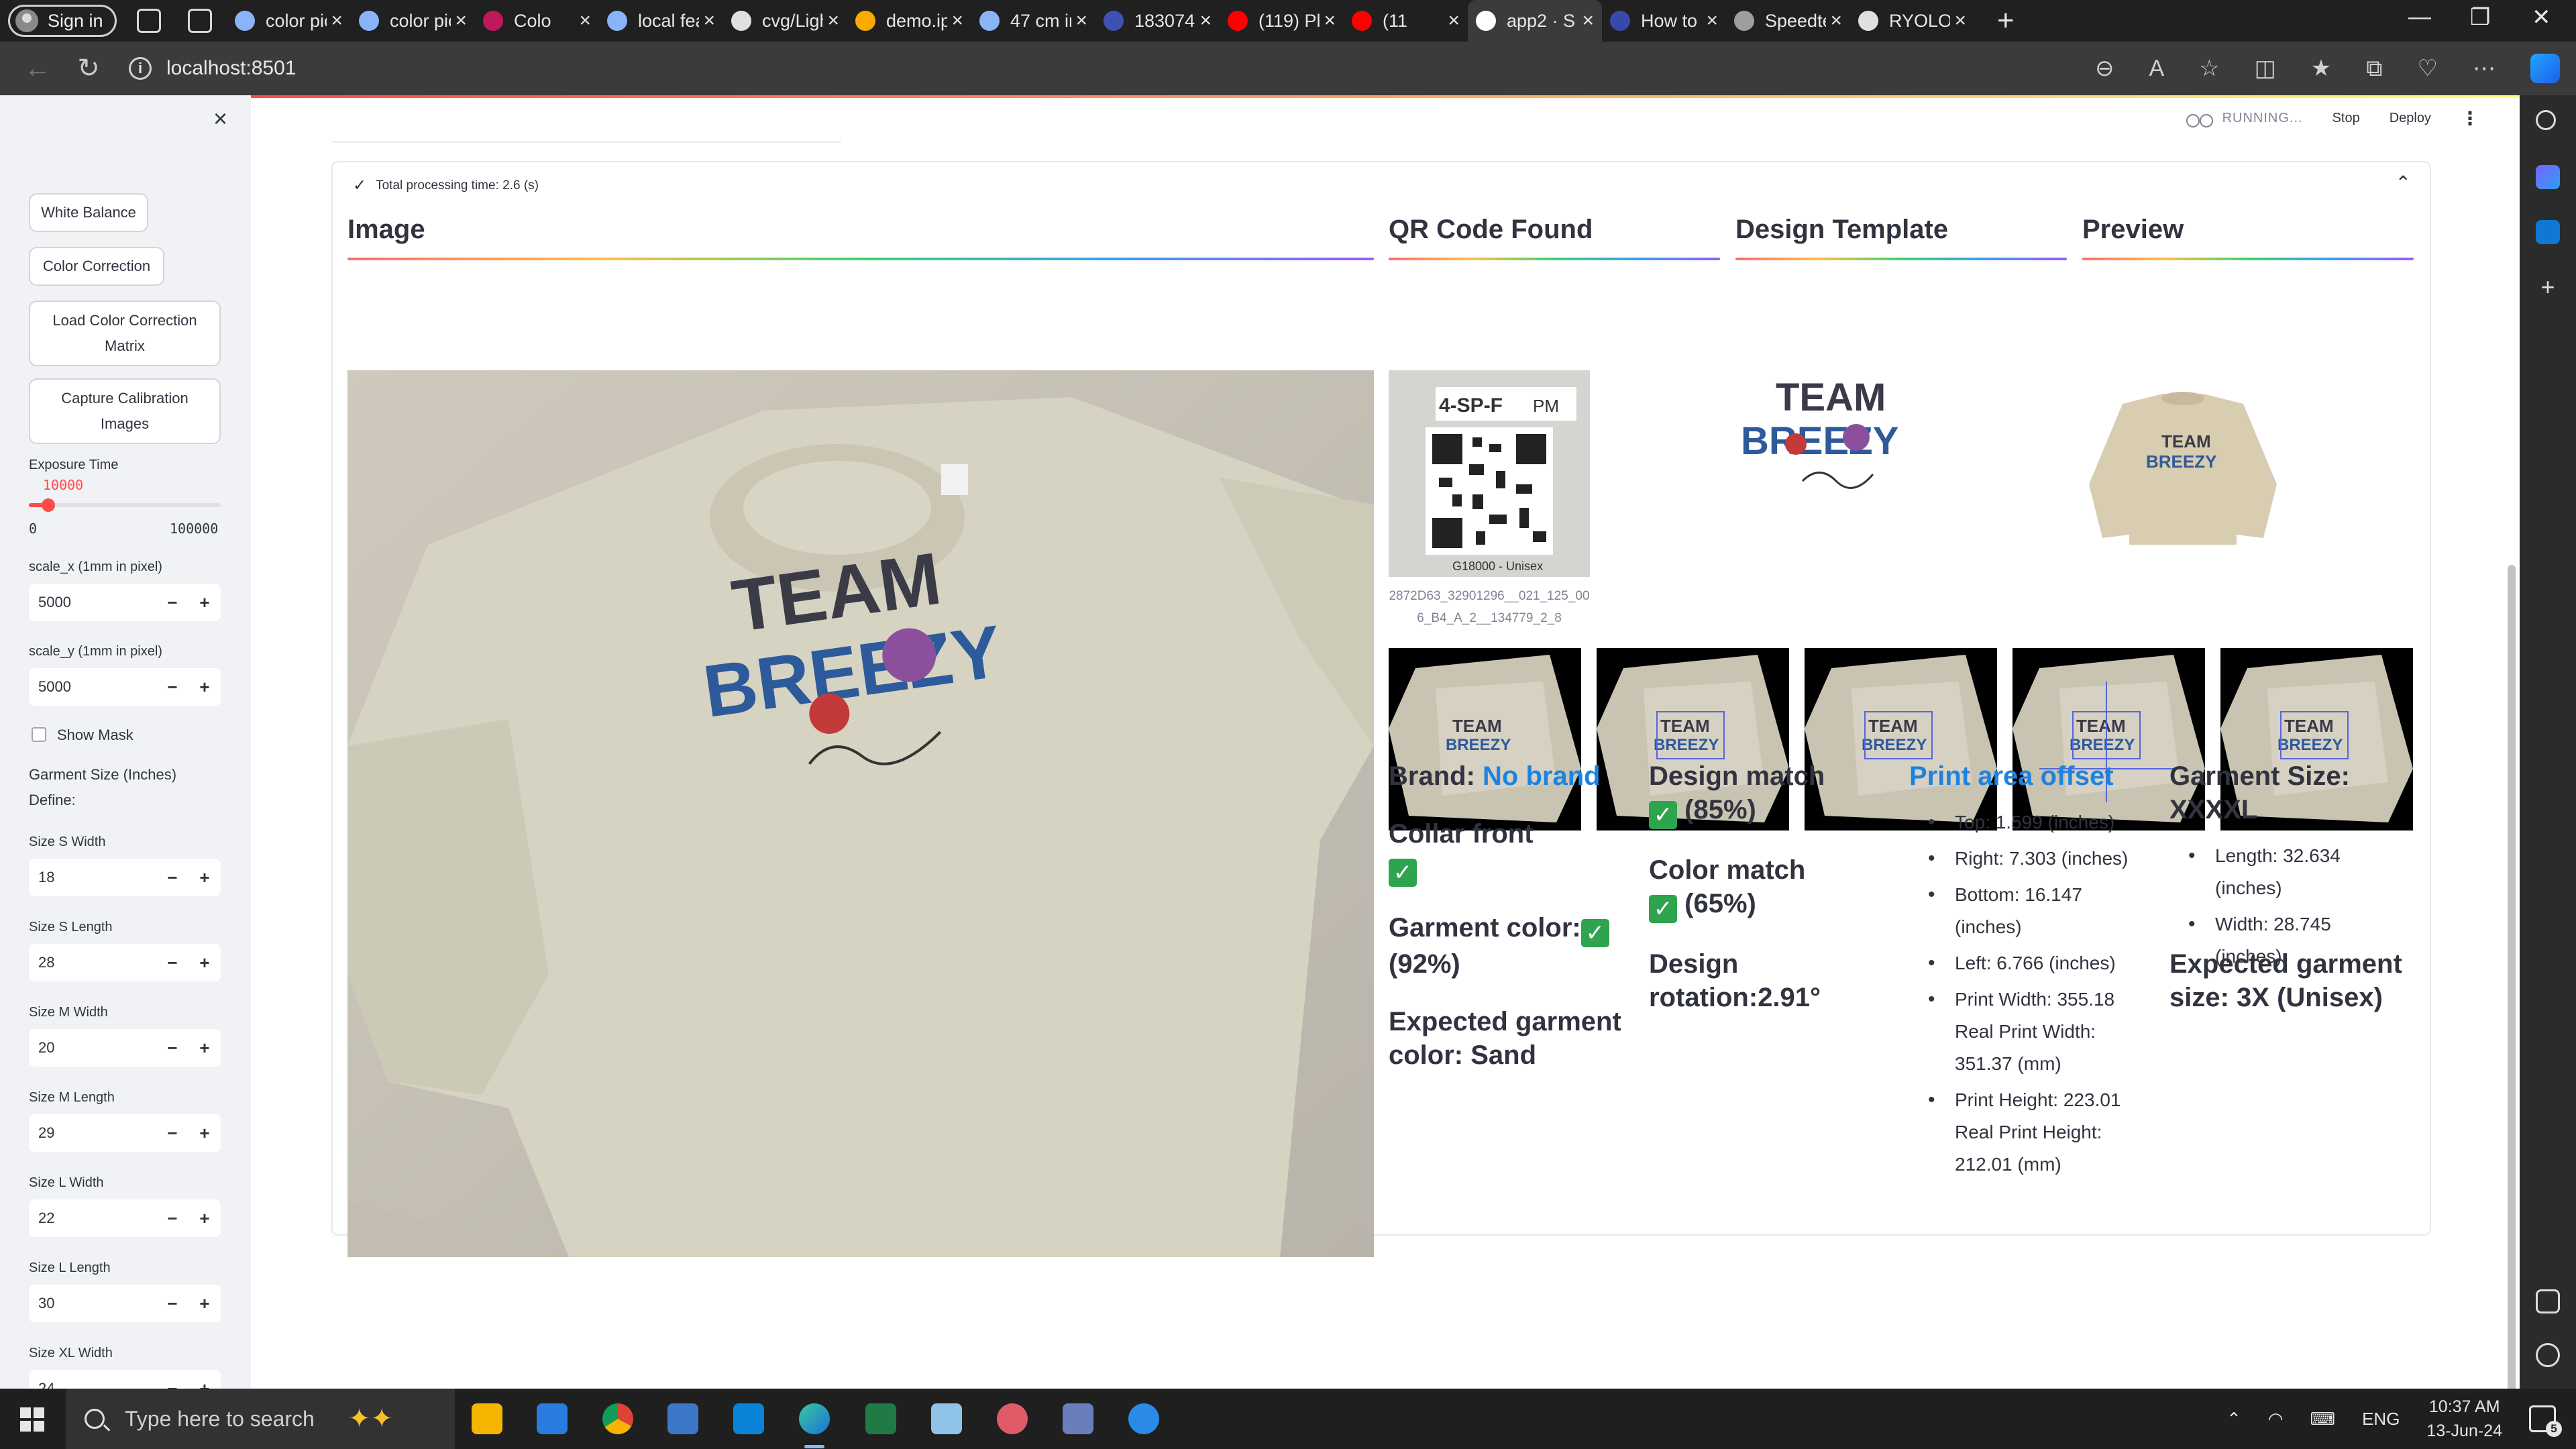 This screenshot has width=2576, height=1449. What do you see at coordinates (2209, 68) in the screenshot?
I see `favorite-star-icon: ☆` at bounding box center [2209, 68].